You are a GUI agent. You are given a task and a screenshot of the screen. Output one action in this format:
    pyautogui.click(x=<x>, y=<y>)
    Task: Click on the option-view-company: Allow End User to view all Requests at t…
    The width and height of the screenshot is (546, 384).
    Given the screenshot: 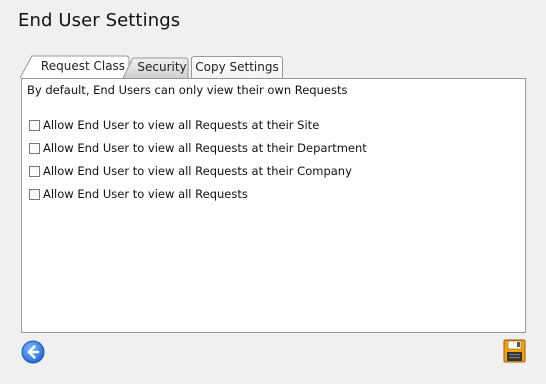 What is the action you would take?
    pyautogui.click(x=190, y=171)
    